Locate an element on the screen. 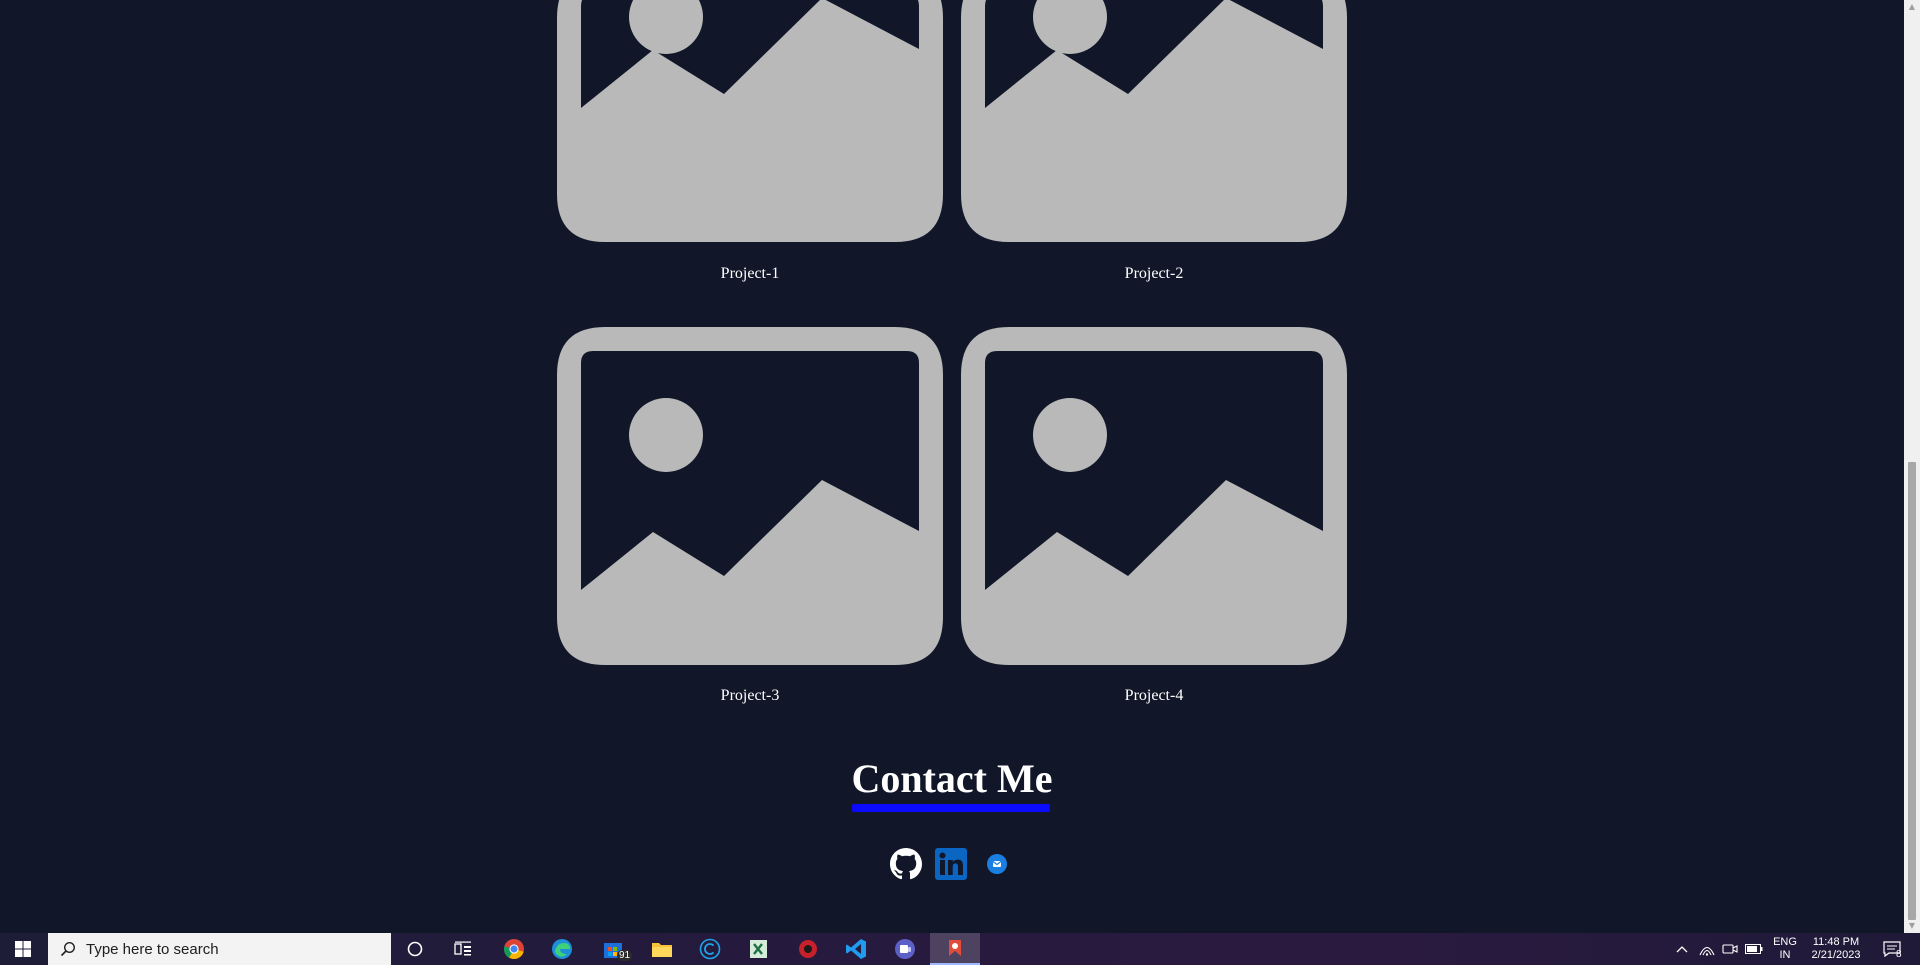 The height and width of the screenshot is (965, 1920). taskbar-app-c is located at coordinates (710, 949).